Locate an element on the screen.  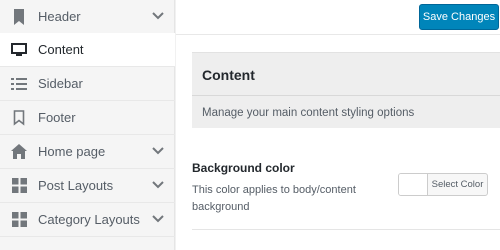
sidebar-item-content: Content is located at coordinates (87, 50).